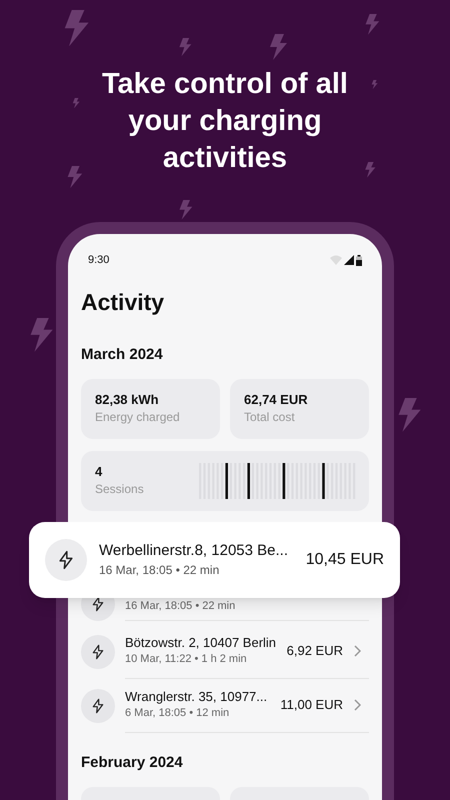 This screenshot has height=800, width=450. I want to click on stat-value: 82,38 kWh, so click(127, 400).